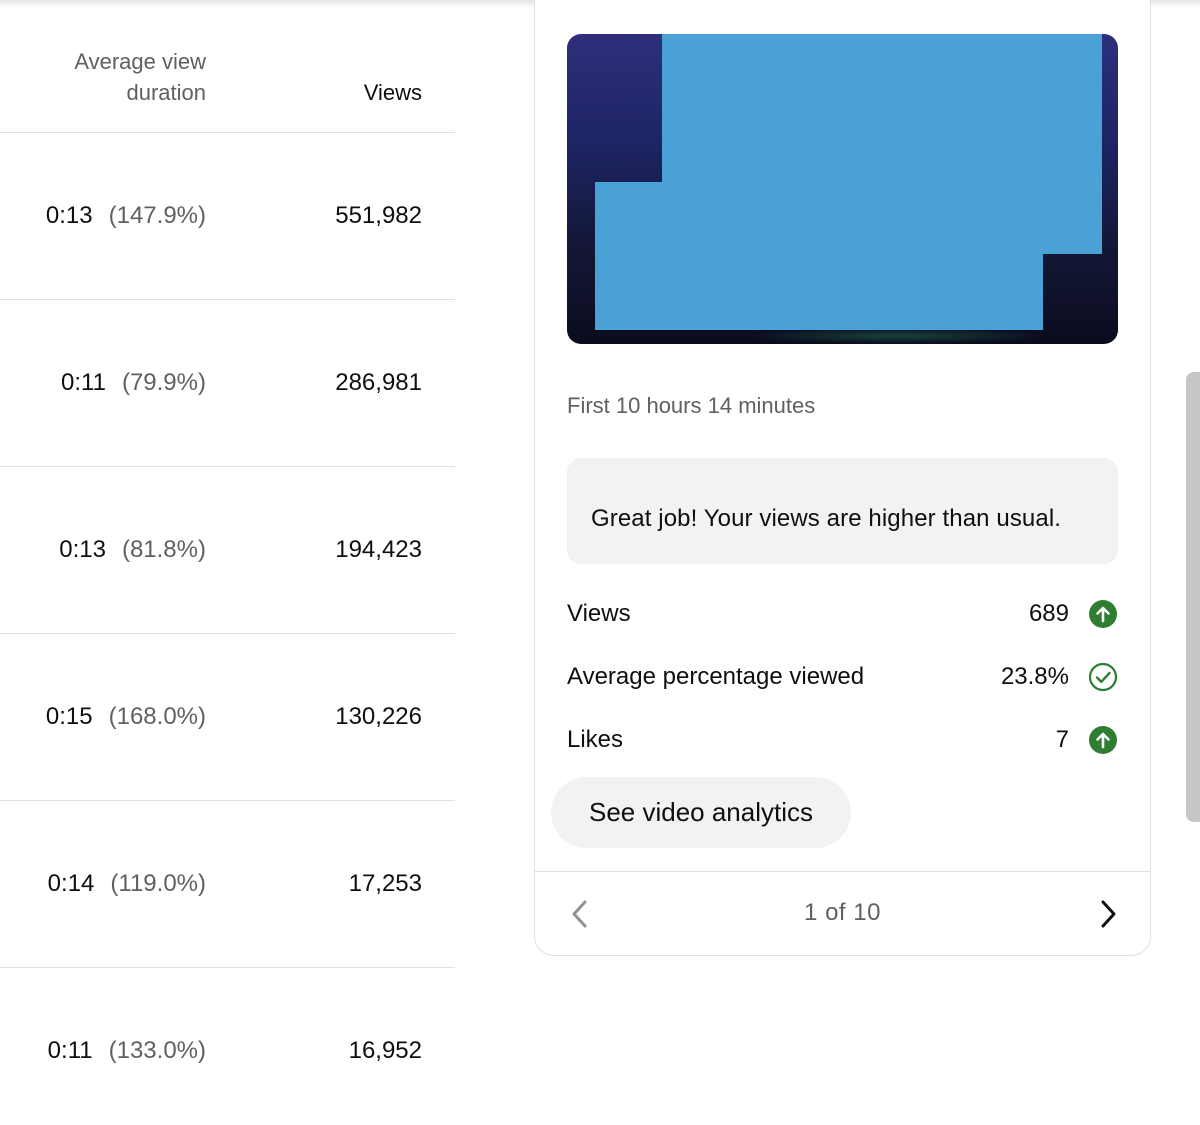 Image resolution: width=1200 pixels, height=1125 pixels. Describe the element at coordinates (227, 1046) in the screenshot. I see `table-row: 0:11 (133.0%) 16,952` at that location.